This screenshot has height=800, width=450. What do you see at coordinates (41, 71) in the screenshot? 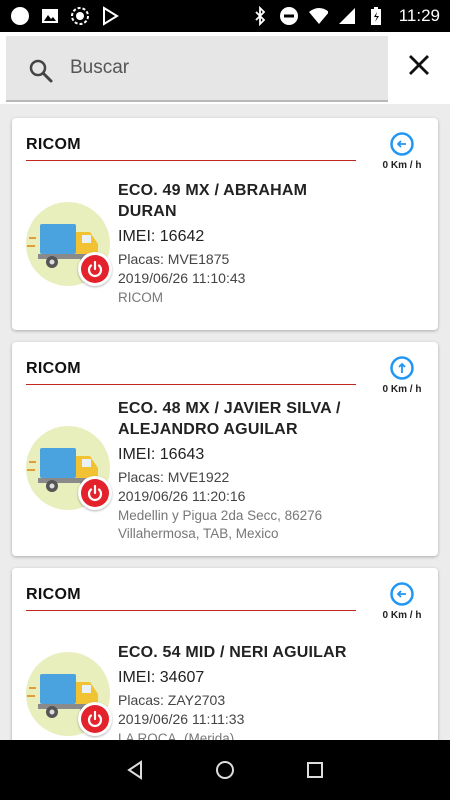
I see `search-icon` at bounding box center [41, 71].